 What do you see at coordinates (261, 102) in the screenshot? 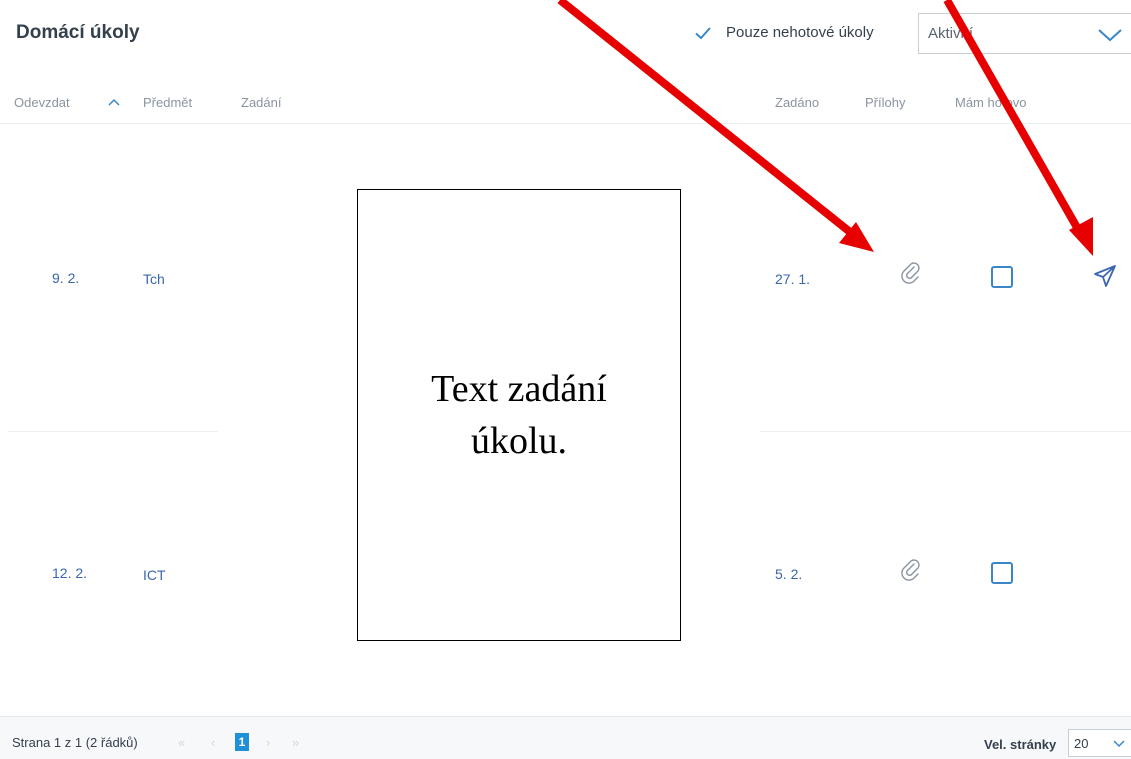
I see `column-header-assignment: Zadání` at bounding box center [261, 102].